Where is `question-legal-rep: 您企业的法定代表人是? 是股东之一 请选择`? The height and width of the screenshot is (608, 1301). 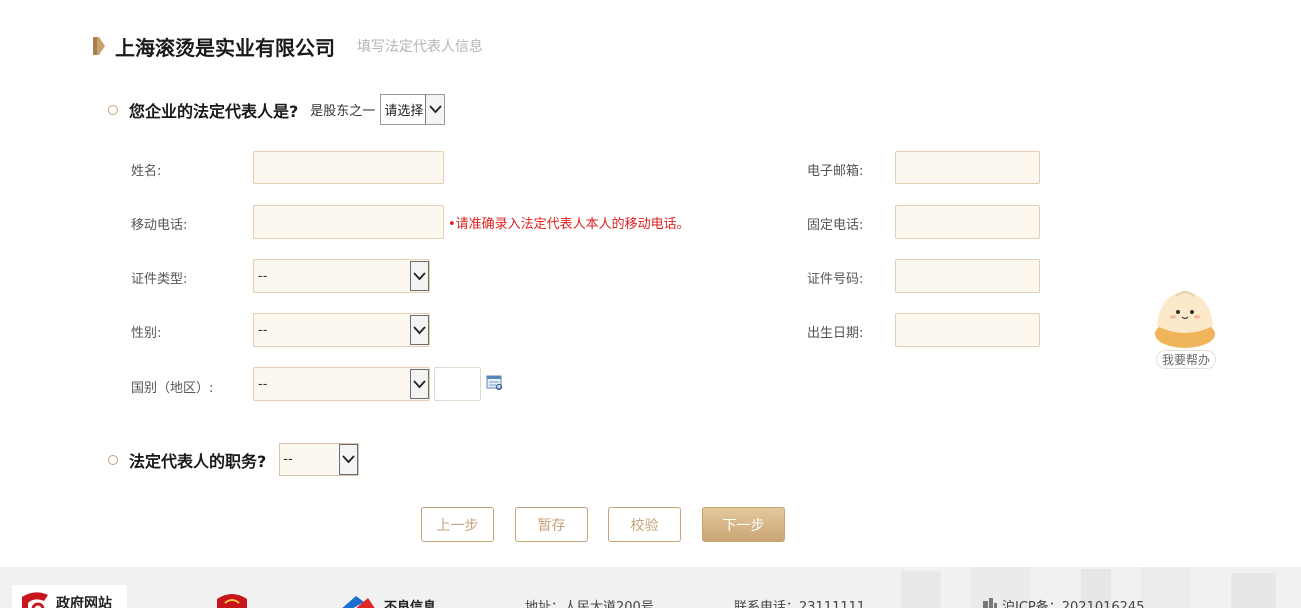 question-legal-rep: 您企业的法定代表人是? 是股东之一 请选择 is located at coordinates (277, 109).